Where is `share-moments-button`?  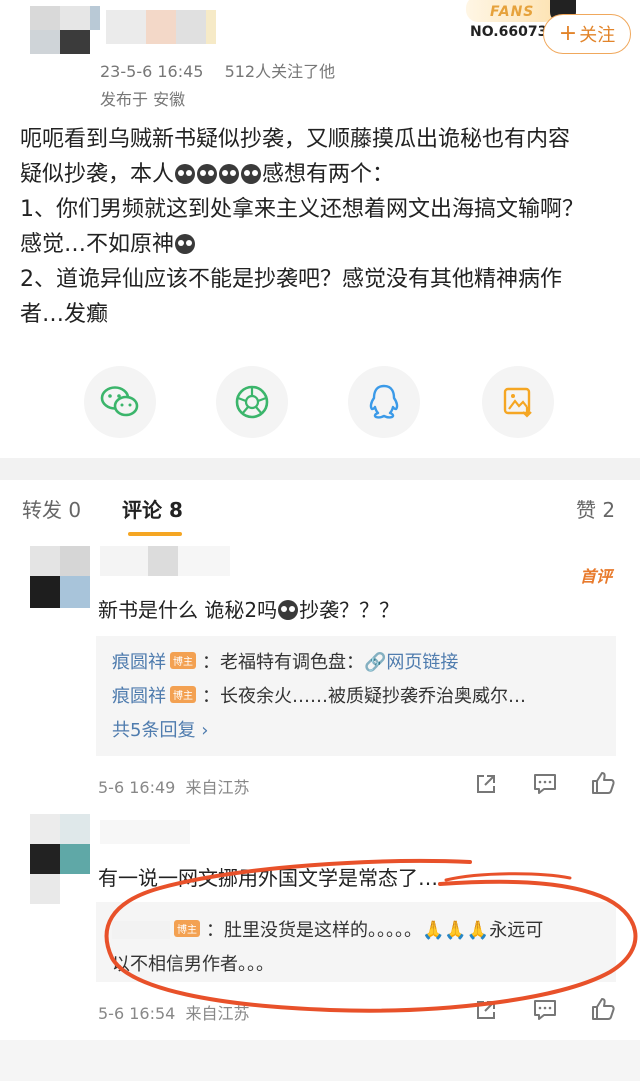 share-moments-button is located at coordinates (252, 402).